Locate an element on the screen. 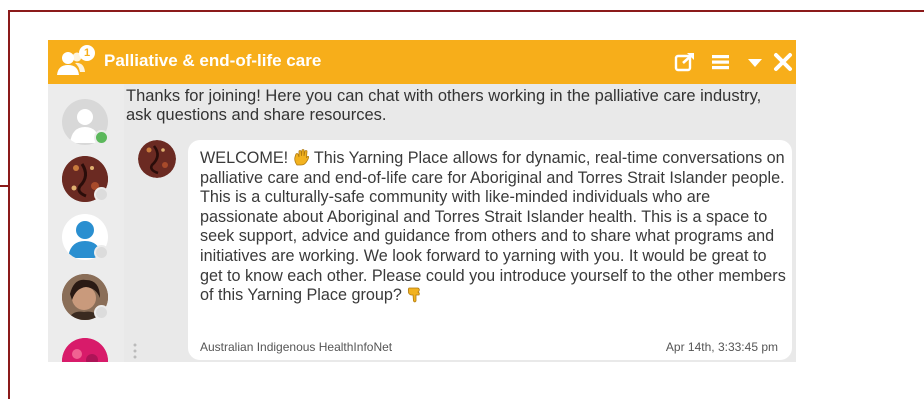 The image size is (924, 399). message-author: Australian Indigenous HealthInfoNet is located at coordinates (296, 347).